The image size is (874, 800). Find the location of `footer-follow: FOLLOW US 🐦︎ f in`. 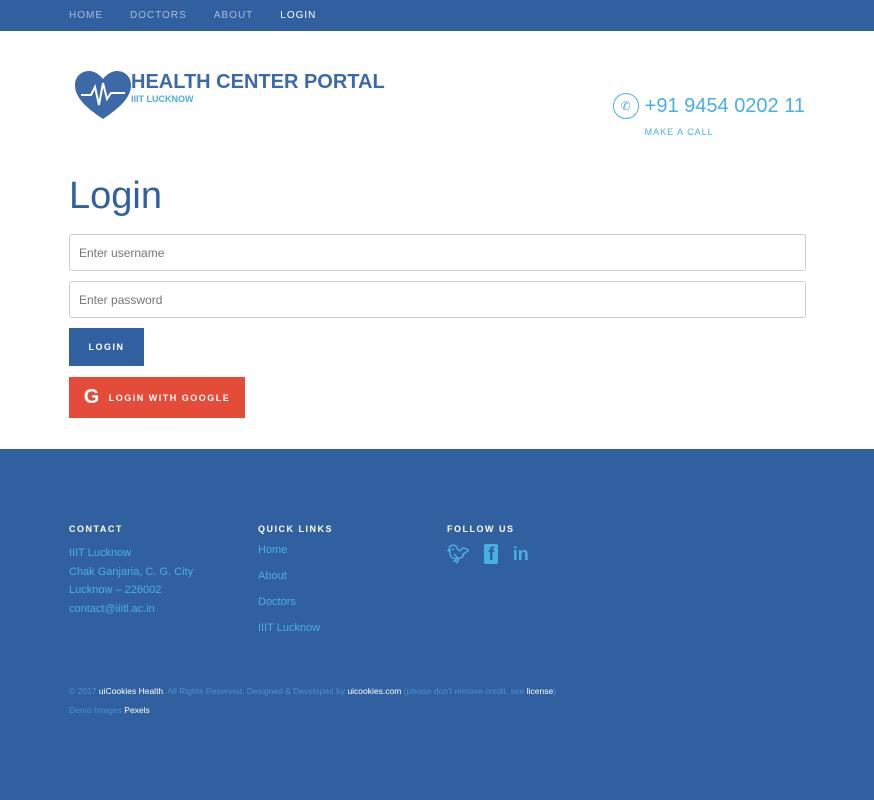

footer-follow: FOLLOW US 🐦︎ f in is located at coordinates (493, 544).